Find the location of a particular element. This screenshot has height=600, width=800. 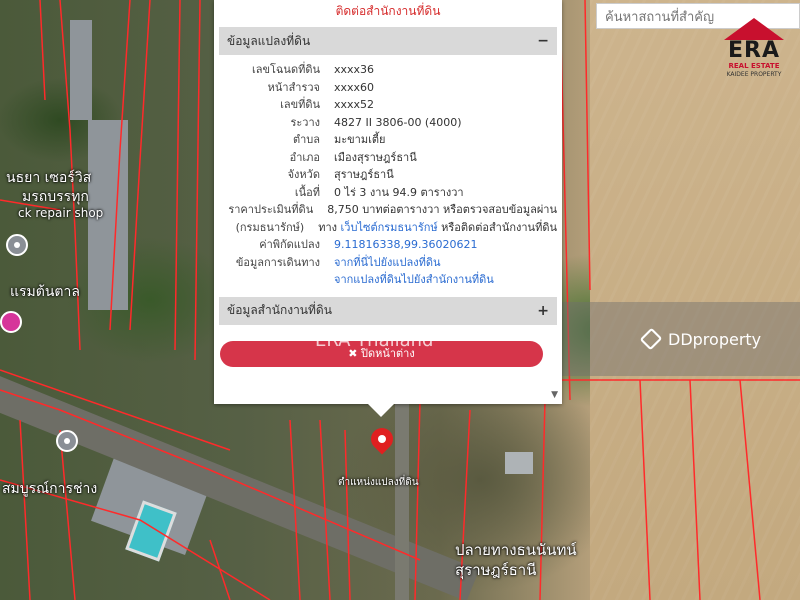

info-row: ค่าพิกัดแปลง 9.11816338,99.36020621 is located at coordinates (388, 245).